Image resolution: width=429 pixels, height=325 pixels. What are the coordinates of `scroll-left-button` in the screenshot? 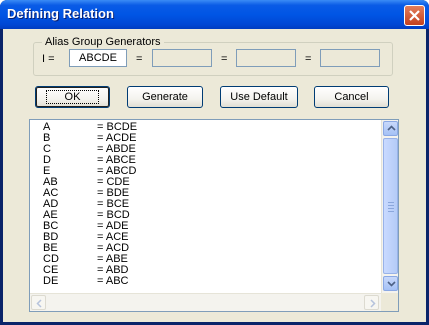 It's located at (38, 302).